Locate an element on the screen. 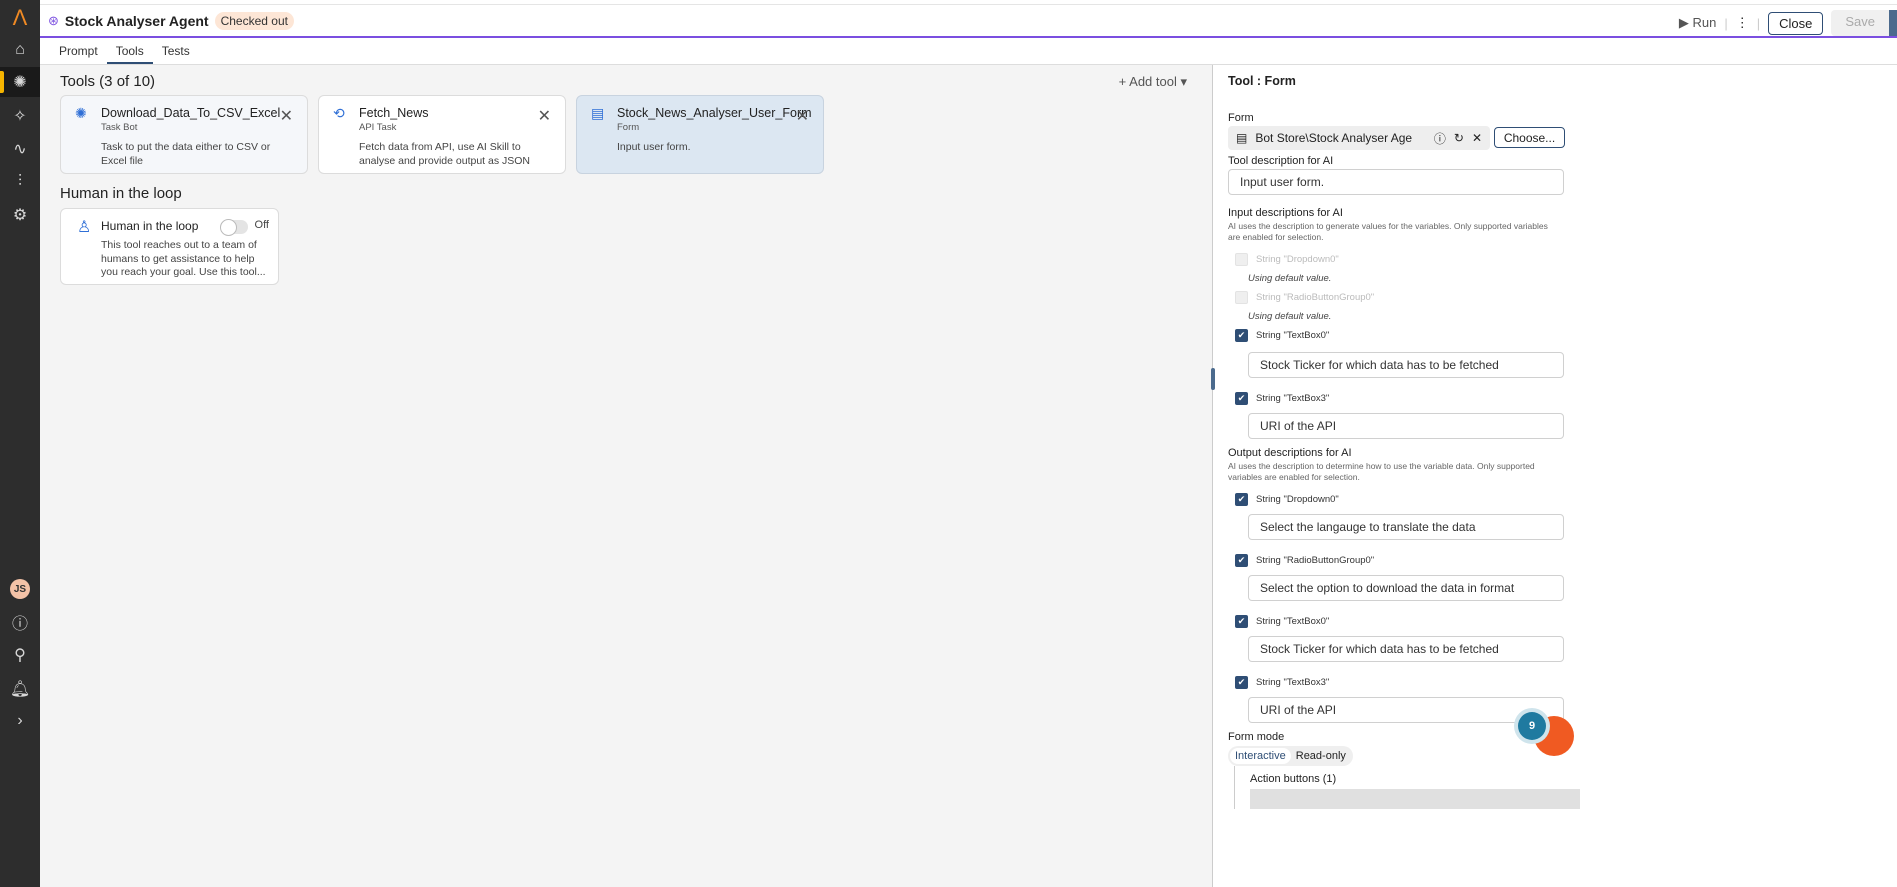 Image resolution: width=1897 pixels, height=887 pixels. expand-chevron-icon: › is located at coordinates (20, 721).